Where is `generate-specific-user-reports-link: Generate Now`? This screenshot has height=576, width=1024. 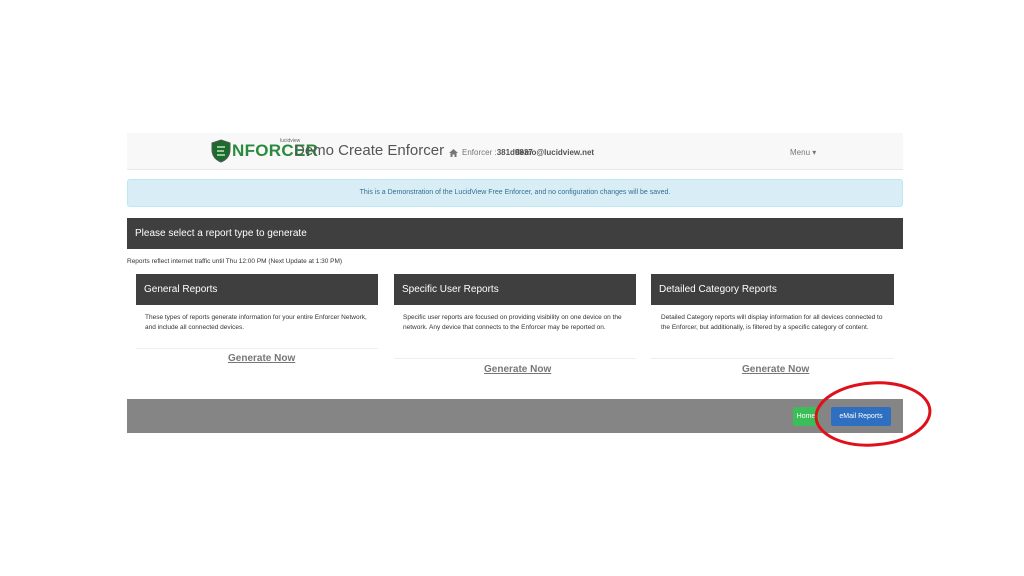
generate-specific-user-reports-link: Generate Now is located at coordinates (517, 369).